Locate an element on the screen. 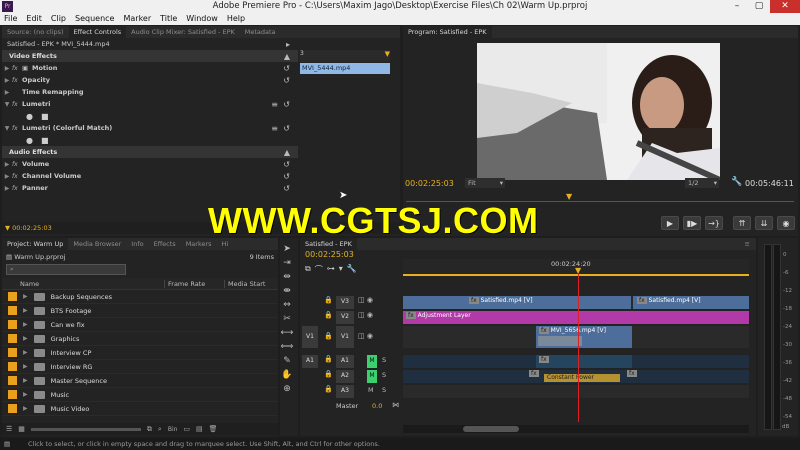 The image size is (800, 450). settings-wrench-icon: 🔧 is located at coordinates (736, 182).